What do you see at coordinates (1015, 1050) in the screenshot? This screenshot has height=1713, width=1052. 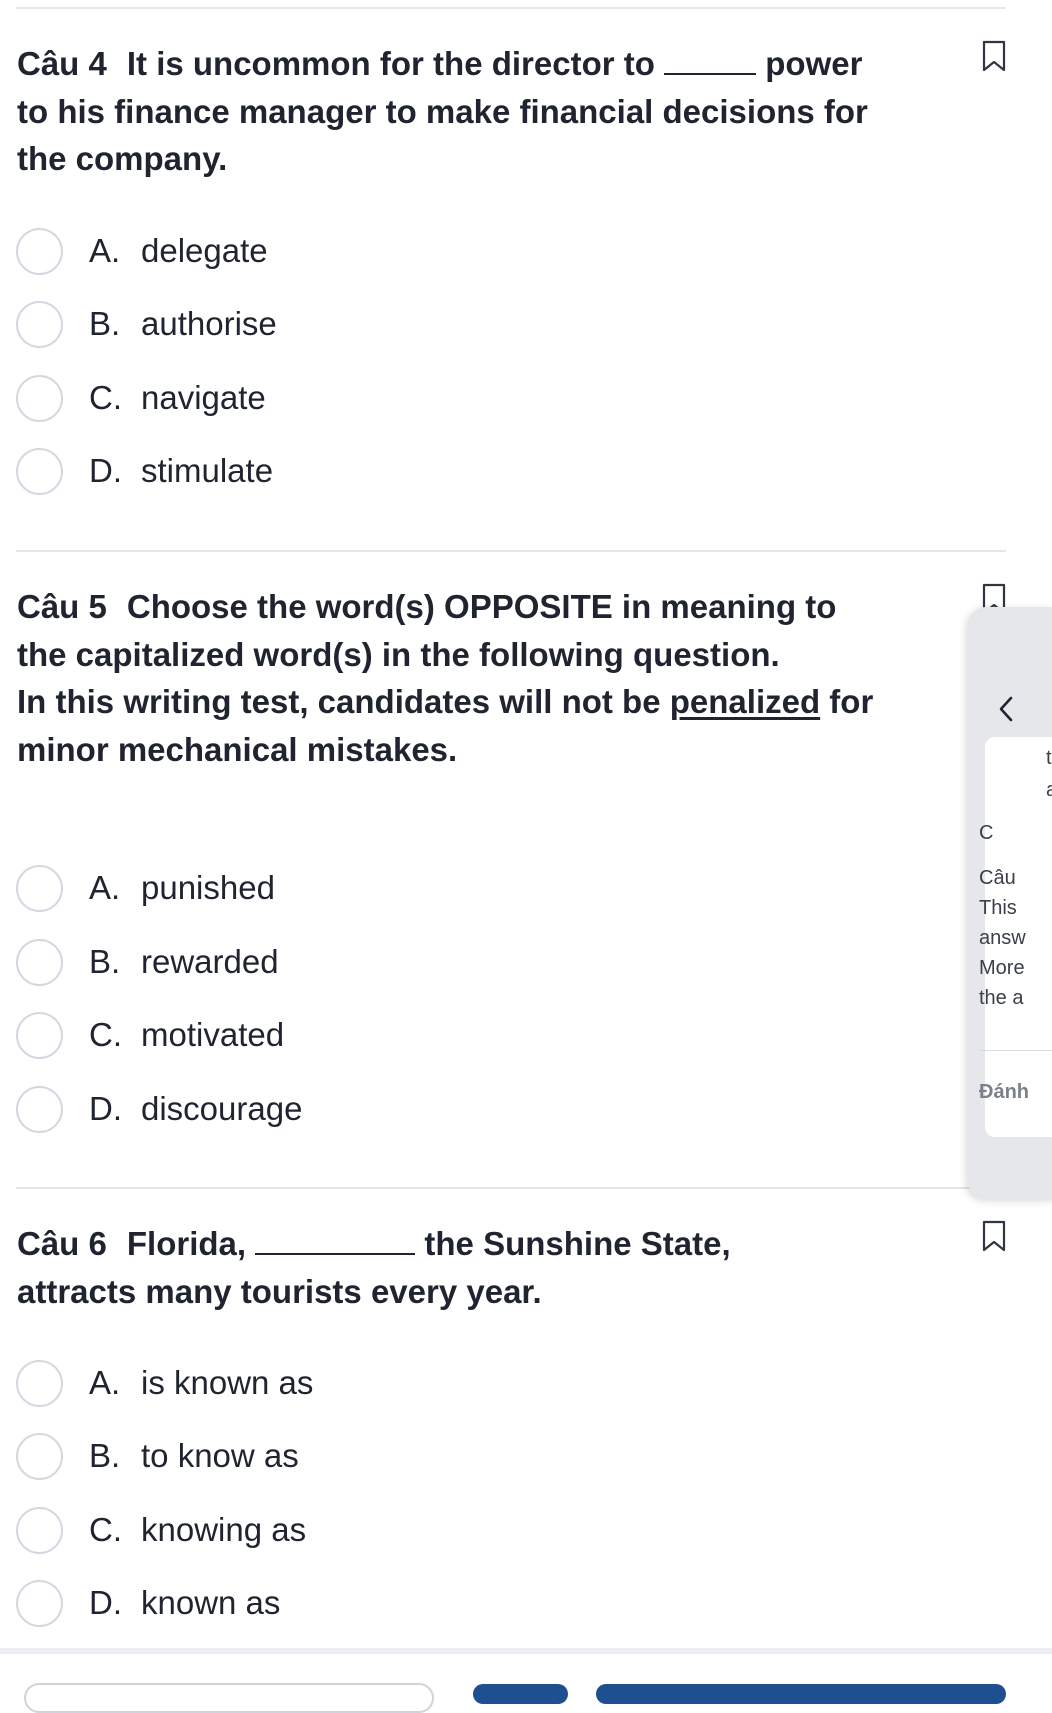 I see `panel-divider` at bounding box center [1015, 1050].